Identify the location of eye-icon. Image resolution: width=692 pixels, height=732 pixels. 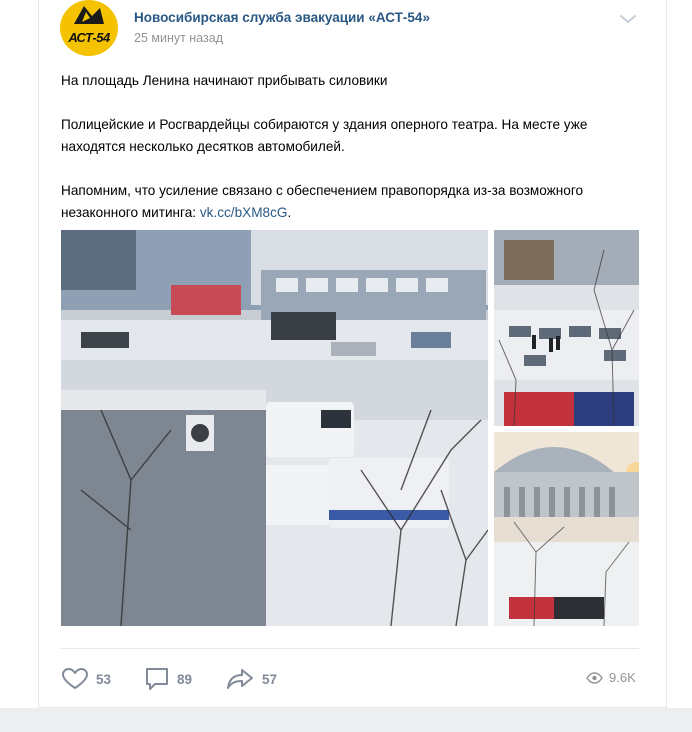
(594, 677).